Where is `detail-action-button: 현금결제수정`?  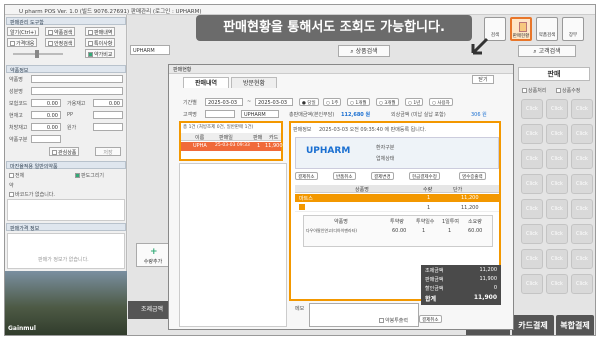 detail-action-button: 현금결제수정 is located at coordinates (424, 176).